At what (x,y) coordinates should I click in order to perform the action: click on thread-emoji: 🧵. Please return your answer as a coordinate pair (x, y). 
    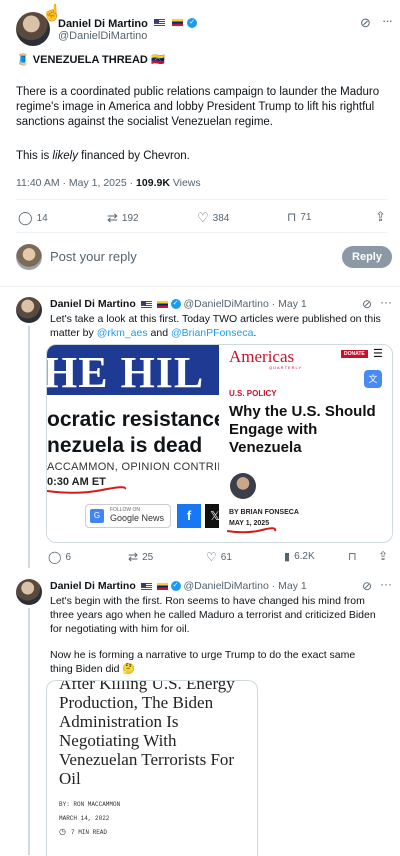
    Looking at the image, I should click on (23, 60).